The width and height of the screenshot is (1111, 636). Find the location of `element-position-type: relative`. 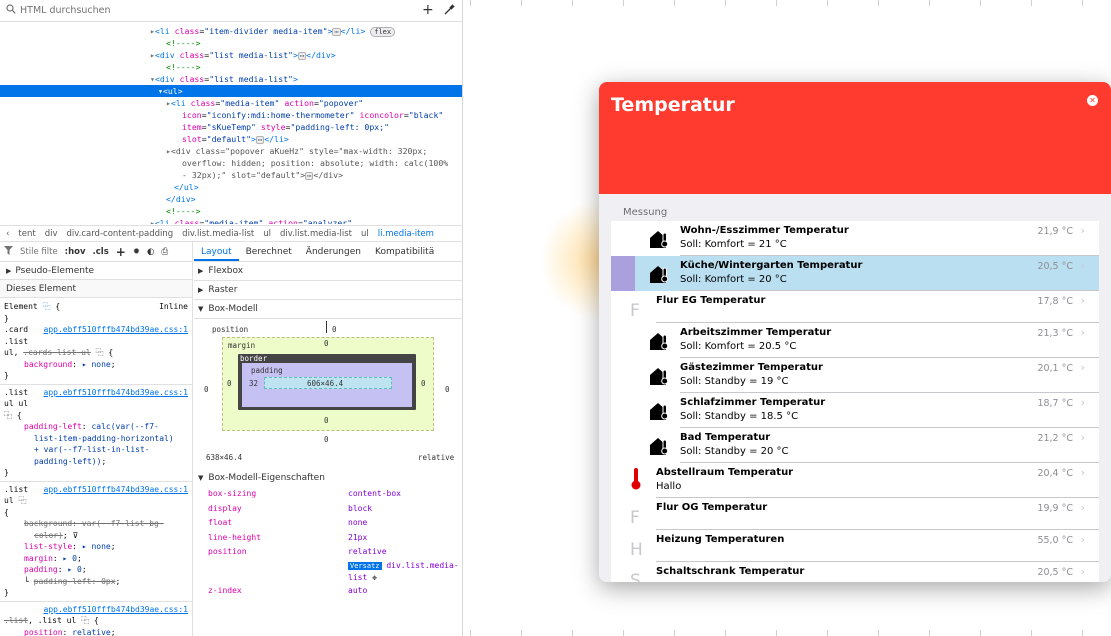

element-position-type: relative is located at coordinates (436, 457).